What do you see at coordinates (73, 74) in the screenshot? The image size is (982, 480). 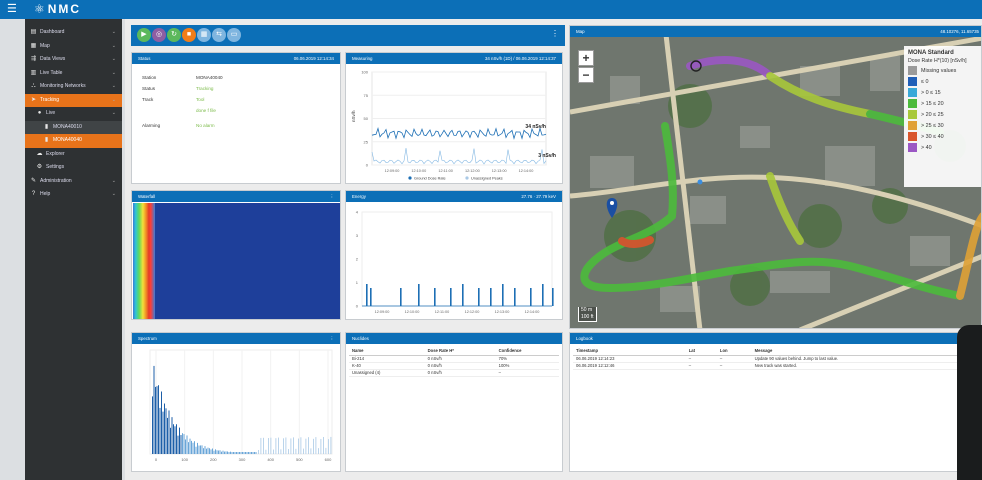 I see `sidebar-item-live-table: ▥ Live Table ⌄` at bounding box center [73, 74].